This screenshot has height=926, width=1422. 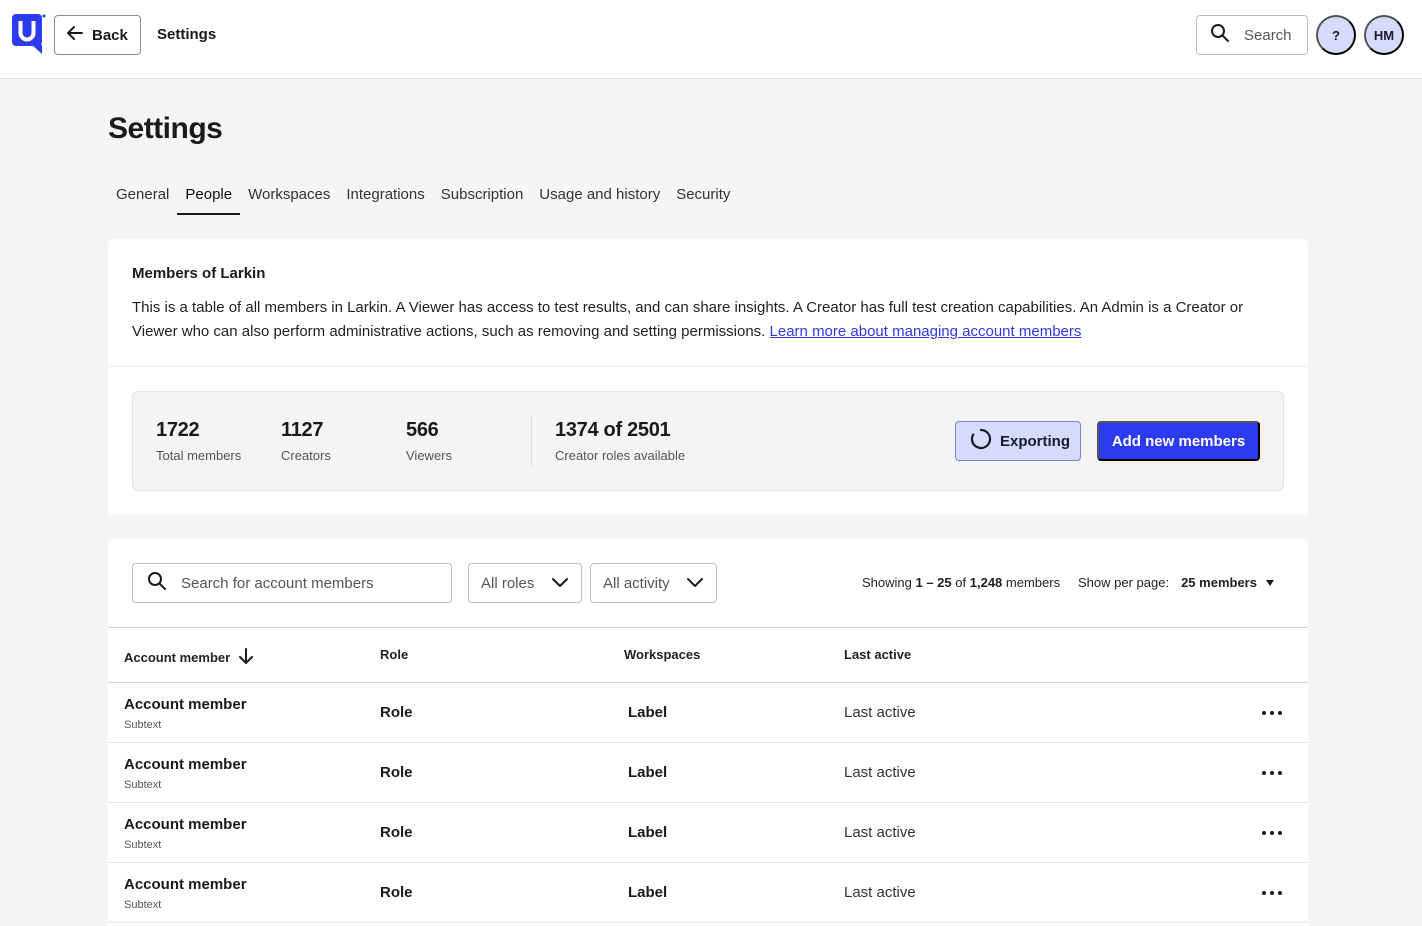 I want to click on activity-filter-value: All activity, so click(x=636, y=583).